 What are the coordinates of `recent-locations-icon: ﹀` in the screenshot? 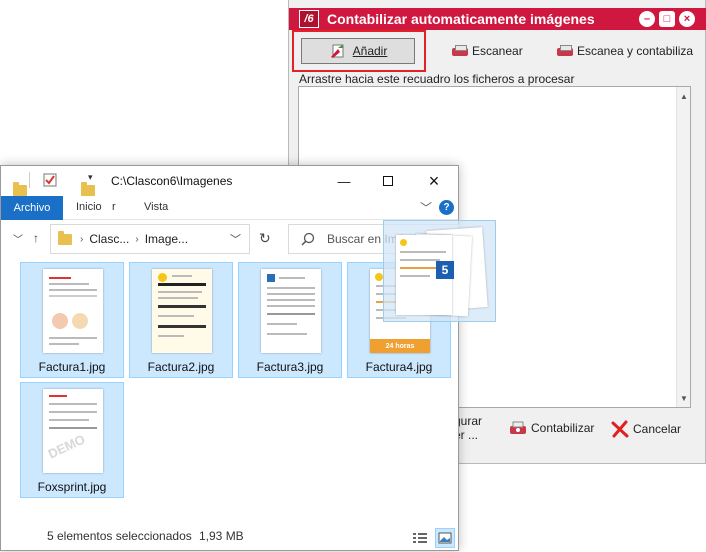 It's located at (18, 238).